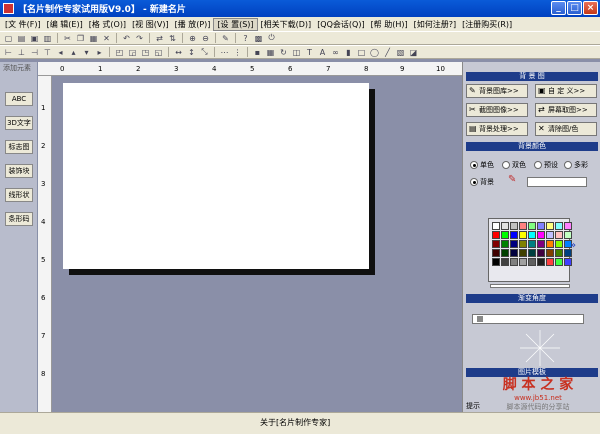 The width and height of the screenshot is (600, 434). What do you see at coordinates (178, 52) in the screenshot?
I see `same-width-icon: ↔` at bounding box center [178, 52].